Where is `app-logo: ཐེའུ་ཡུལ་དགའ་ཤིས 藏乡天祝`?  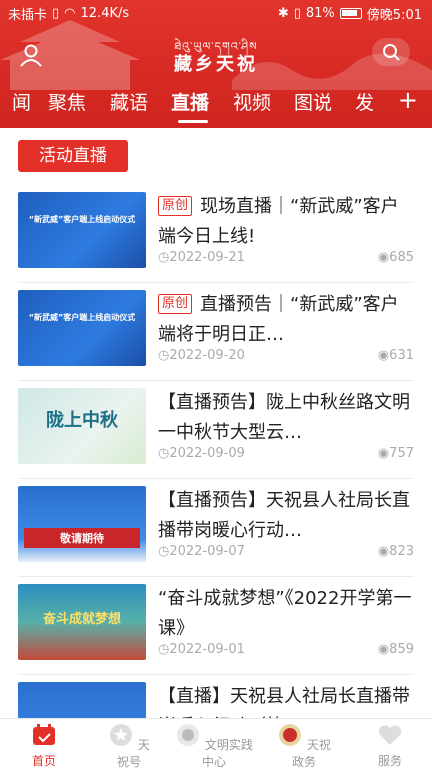 app-logo: ཐེའུ་ཡུལ་དགའ་ཤིས 藏乡天祝 is located at coordinates (216, 55).